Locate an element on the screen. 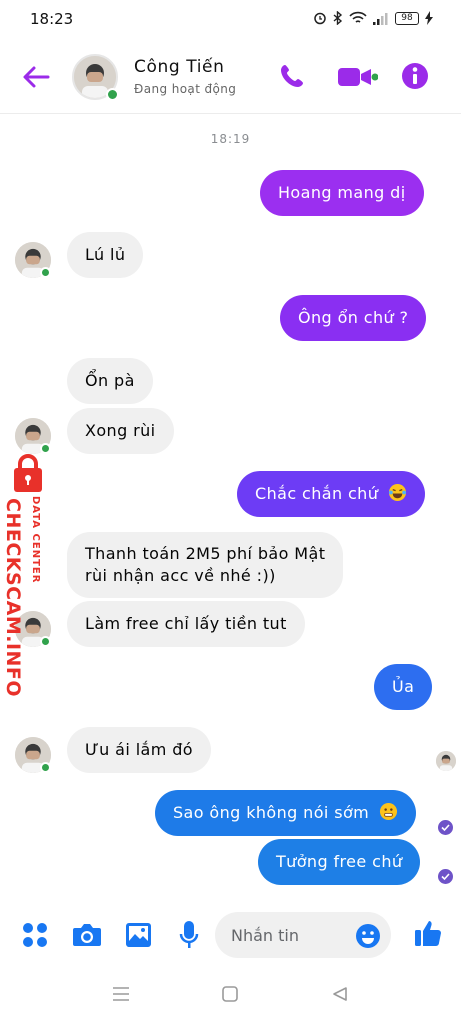 The image size is (461, 1024). contact-status: Đang hoạt động is located at coordinates (185, 89).